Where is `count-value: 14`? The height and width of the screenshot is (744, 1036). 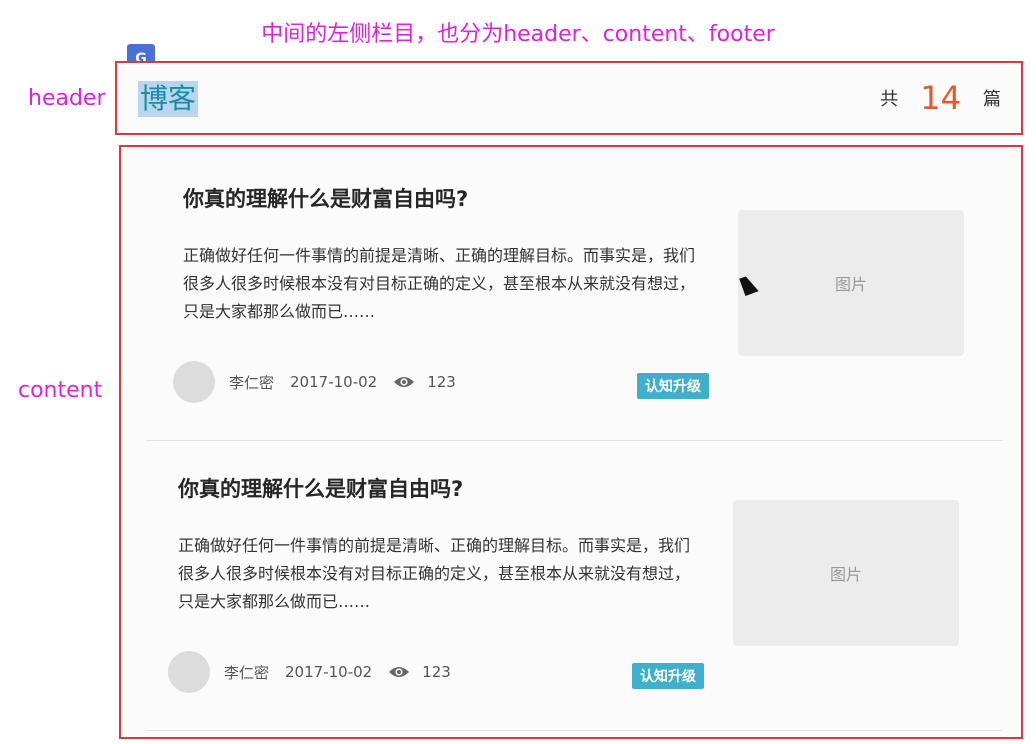
count-value: 14 is located at coordinates (940, 98).